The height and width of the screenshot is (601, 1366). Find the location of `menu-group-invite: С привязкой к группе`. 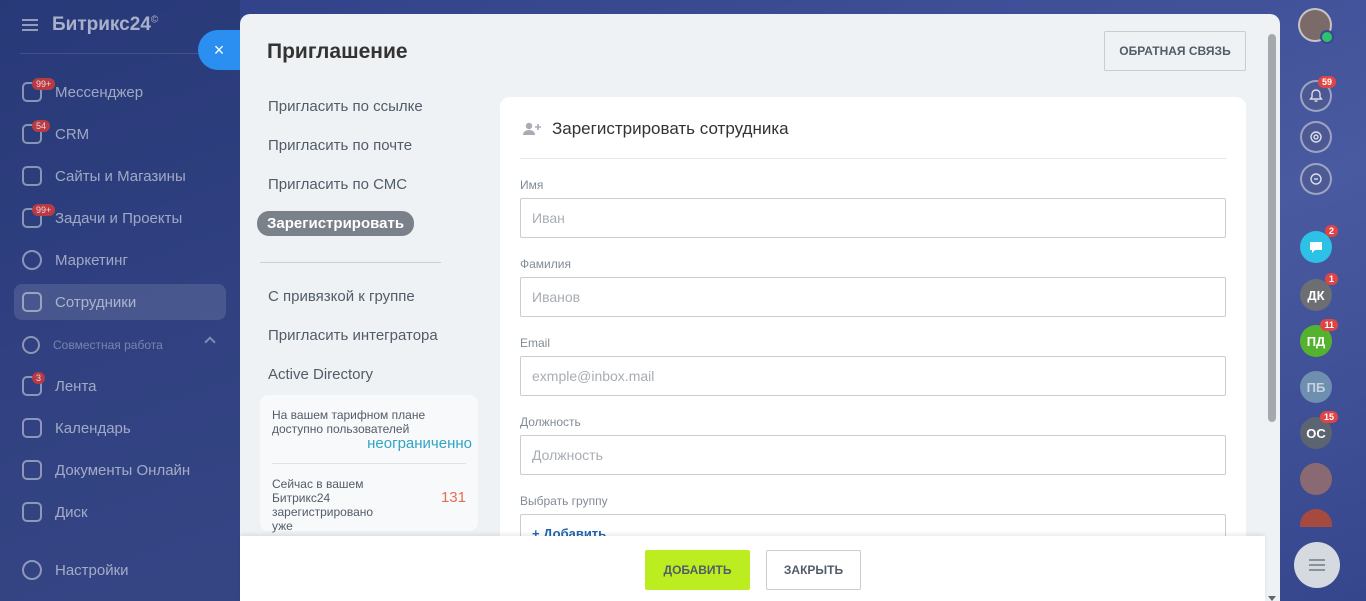

menu-group-invite: С привязкой к группе is located at coordinates (341, 296).